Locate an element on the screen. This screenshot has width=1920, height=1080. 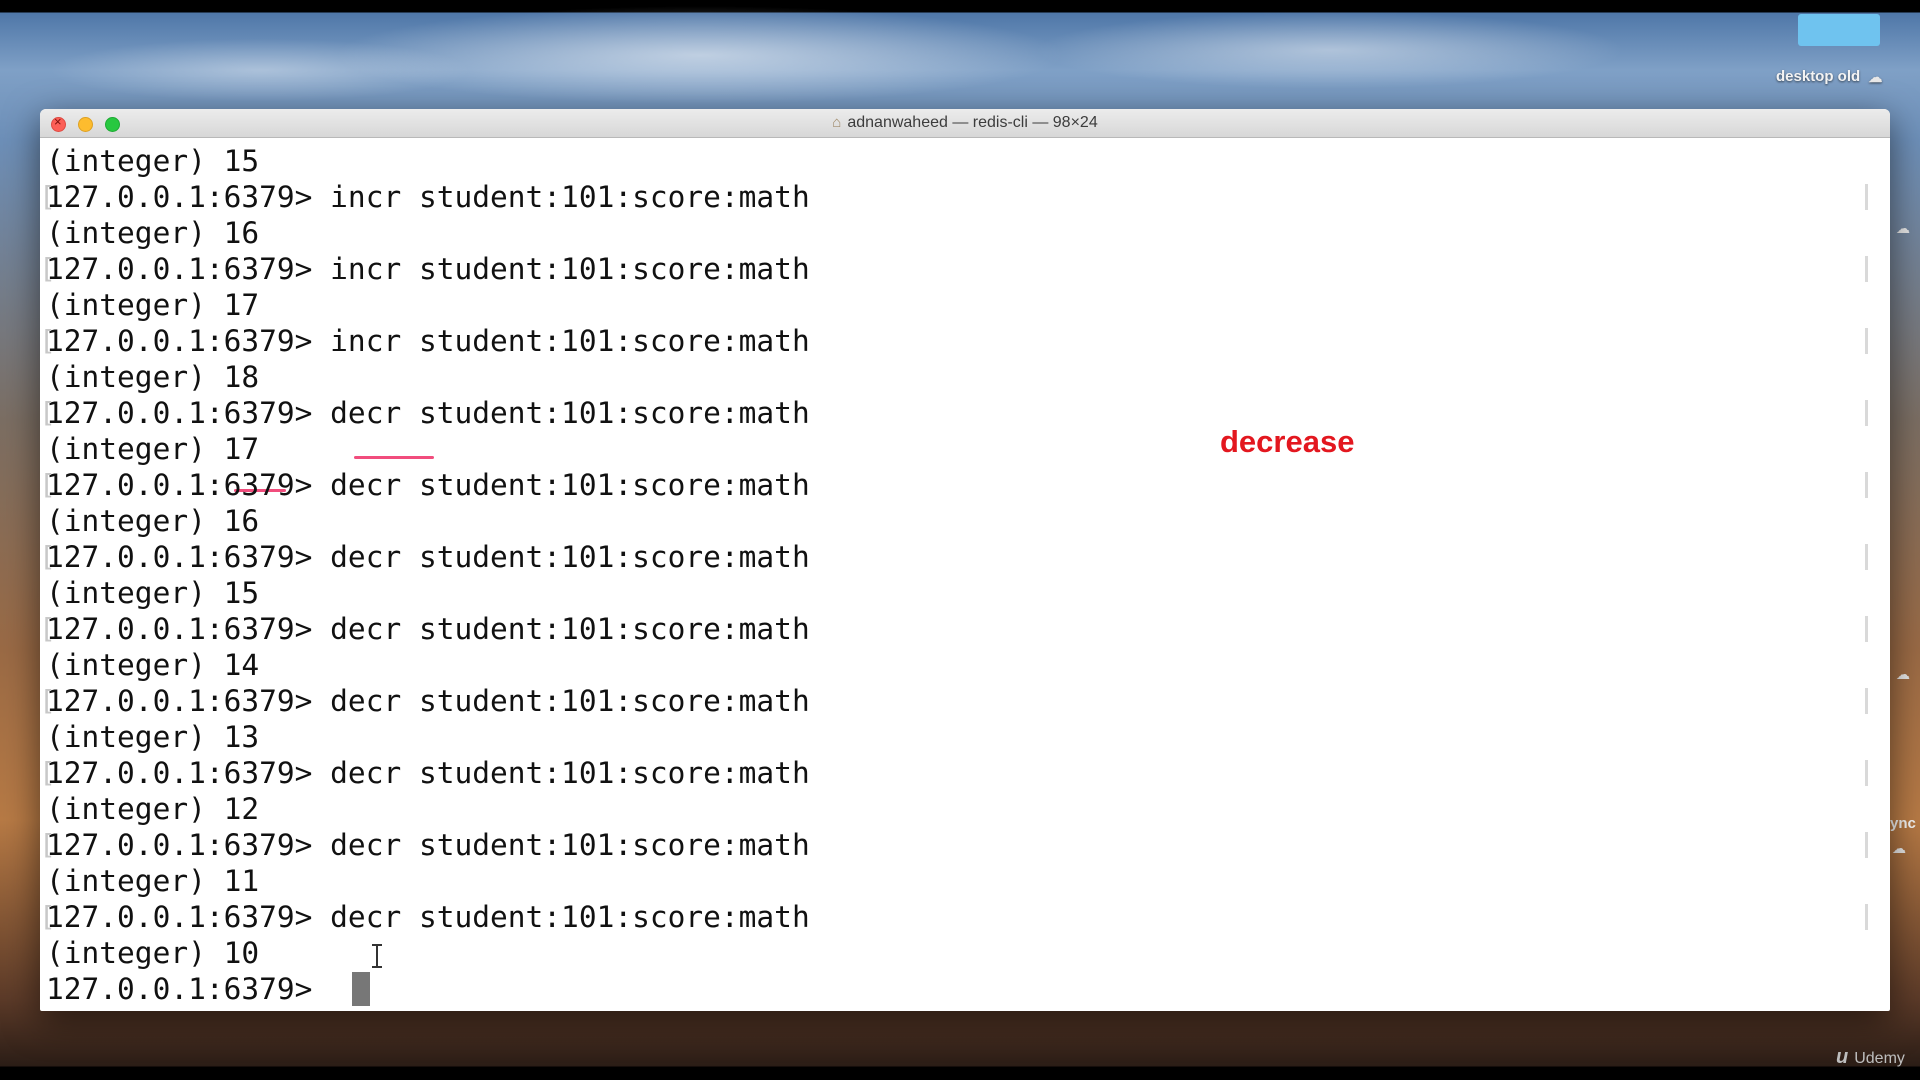
udemy-logo-icon: u is located at coordinates (1842, 1057).